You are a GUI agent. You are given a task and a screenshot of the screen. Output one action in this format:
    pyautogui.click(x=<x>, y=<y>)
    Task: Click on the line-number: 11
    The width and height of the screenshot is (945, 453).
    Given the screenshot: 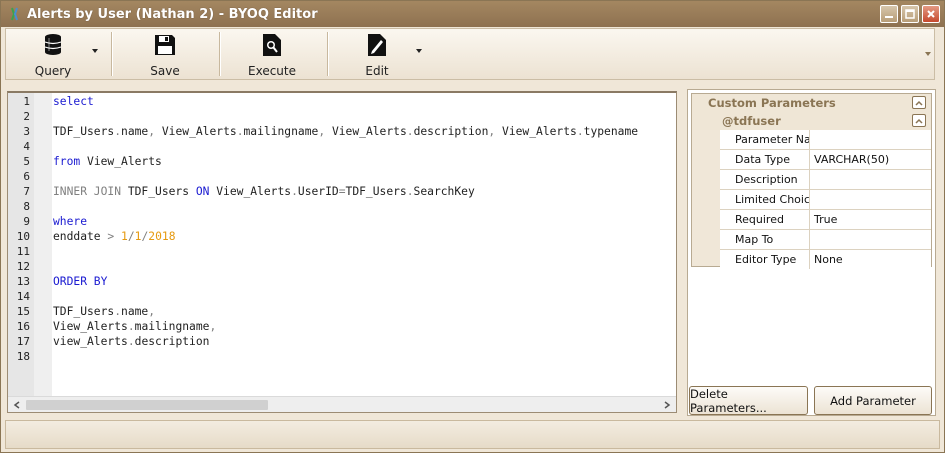 What is the action you would take?
    pyautogui.click(x=23, y=251)
    